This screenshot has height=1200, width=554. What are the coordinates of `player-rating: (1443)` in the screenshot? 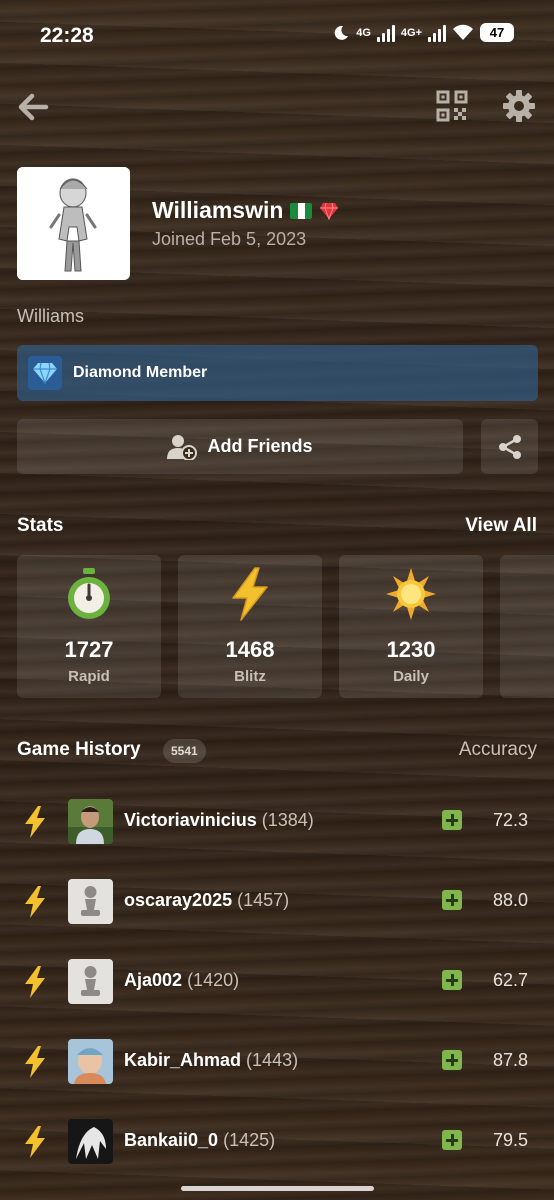 It's located at (272, 1060).